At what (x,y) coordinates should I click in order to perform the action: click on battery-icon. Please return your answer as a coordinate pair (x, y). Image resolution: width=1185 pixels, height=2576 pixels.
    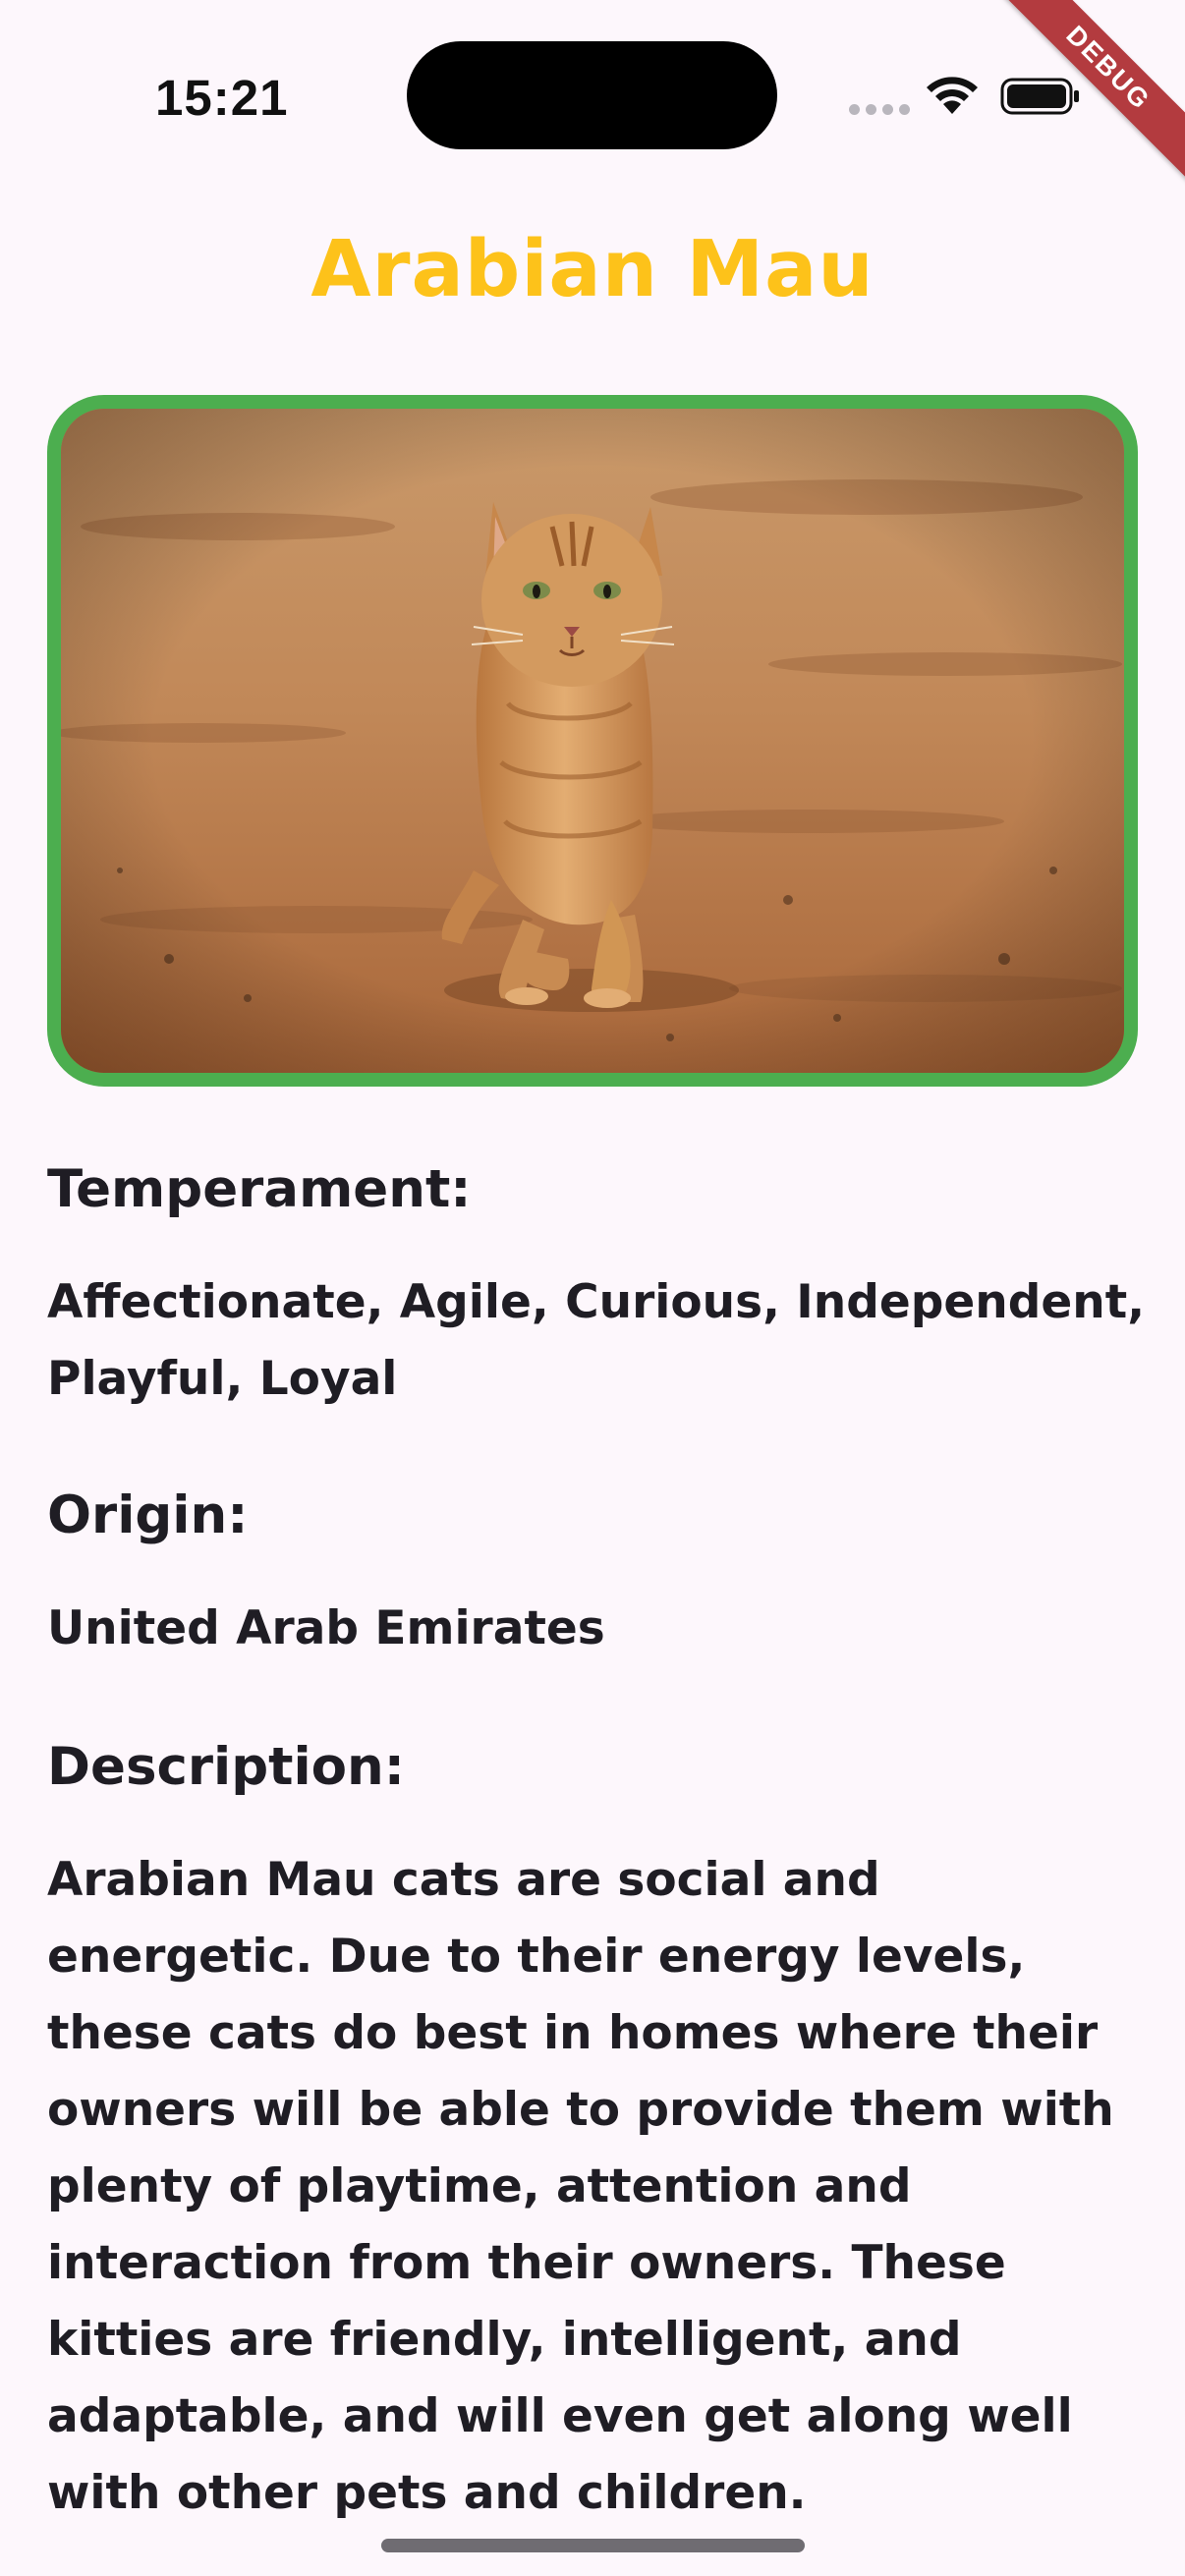
    Looking at the image, I should click on (1040, 96).